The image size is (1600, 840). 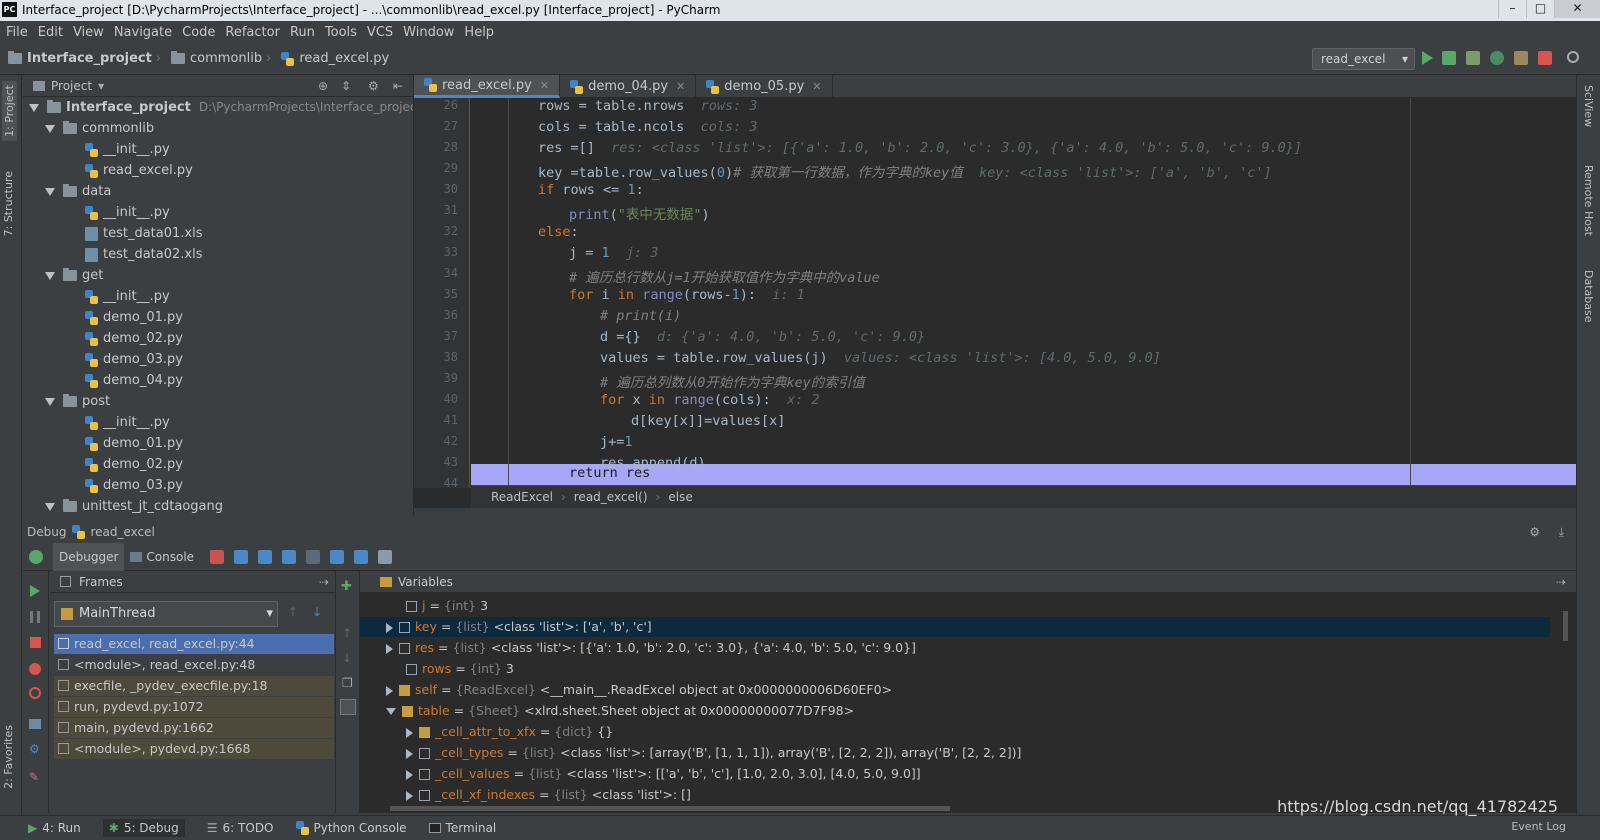 I want to click on close-tab-icon: ✕, so click(x=816, y=86).